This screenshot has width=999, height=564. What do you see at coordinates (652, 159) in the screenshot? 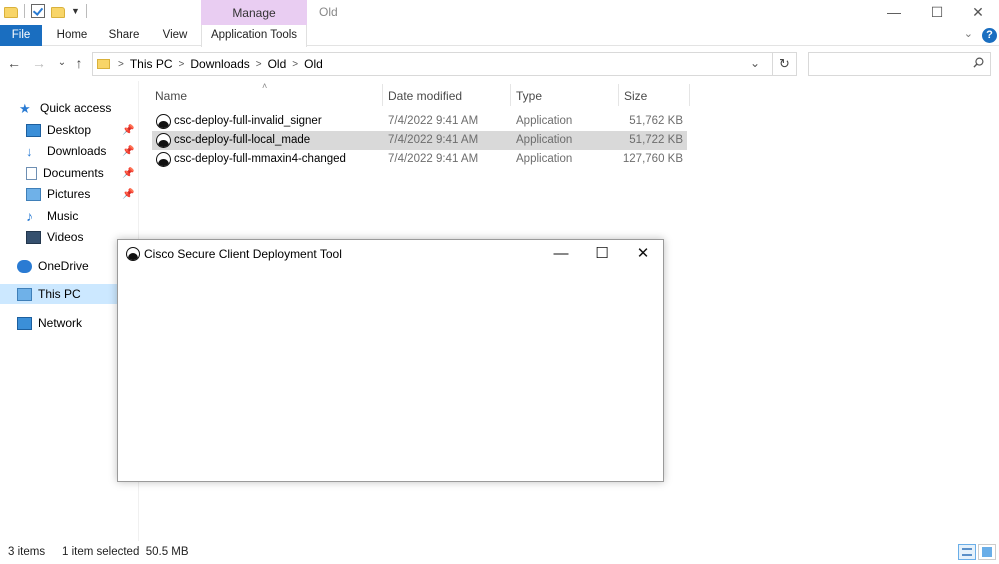
I see `file-size: 127,760 KB` at bounding box center [652, 159].